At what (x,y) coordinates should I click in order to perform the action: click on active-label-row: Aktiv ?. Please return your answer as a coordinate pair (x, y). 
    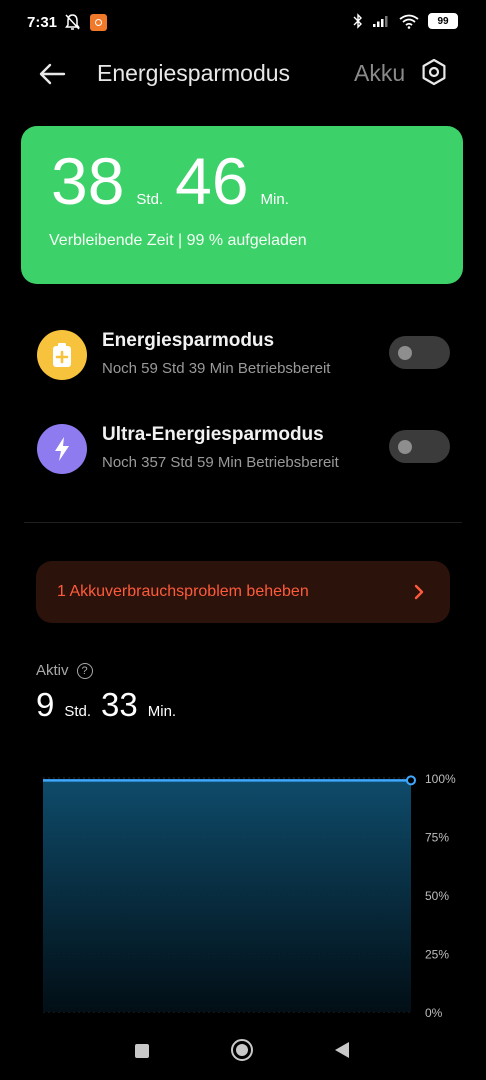
    Looking at the image, I should click on (64, 670).